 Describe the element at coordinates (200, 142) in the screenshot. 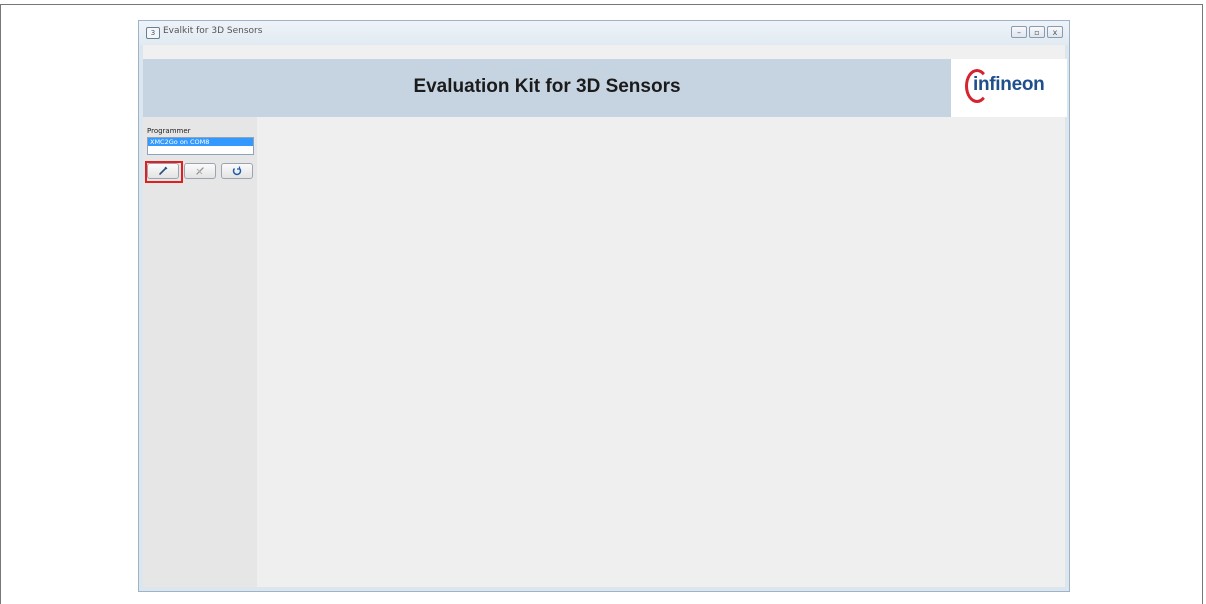

I see `programmer-list-item: XMC2Go on COM8` at that location.